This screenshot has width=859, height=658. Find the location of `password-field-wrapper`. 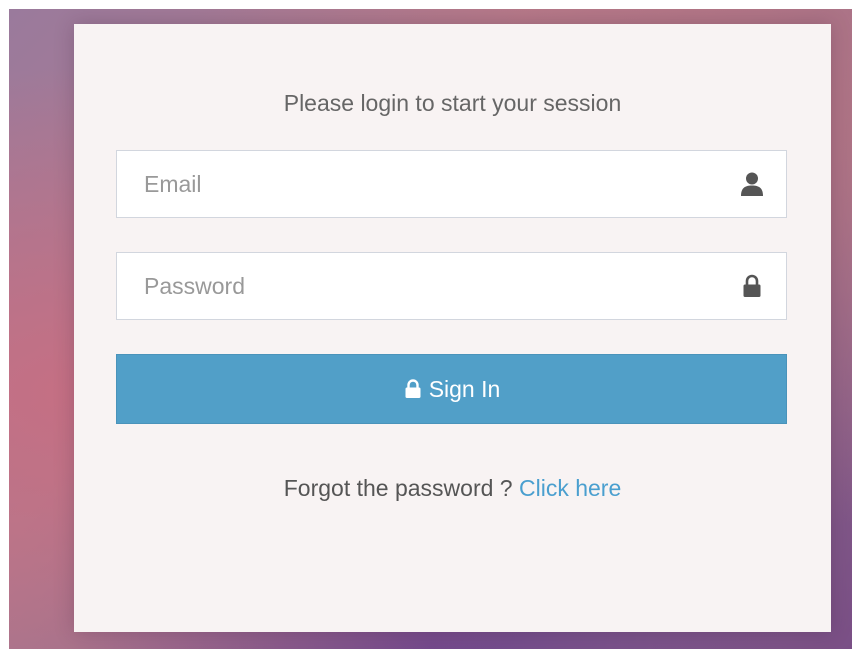

password-field-wrapper is located at coordinates (451, 286).